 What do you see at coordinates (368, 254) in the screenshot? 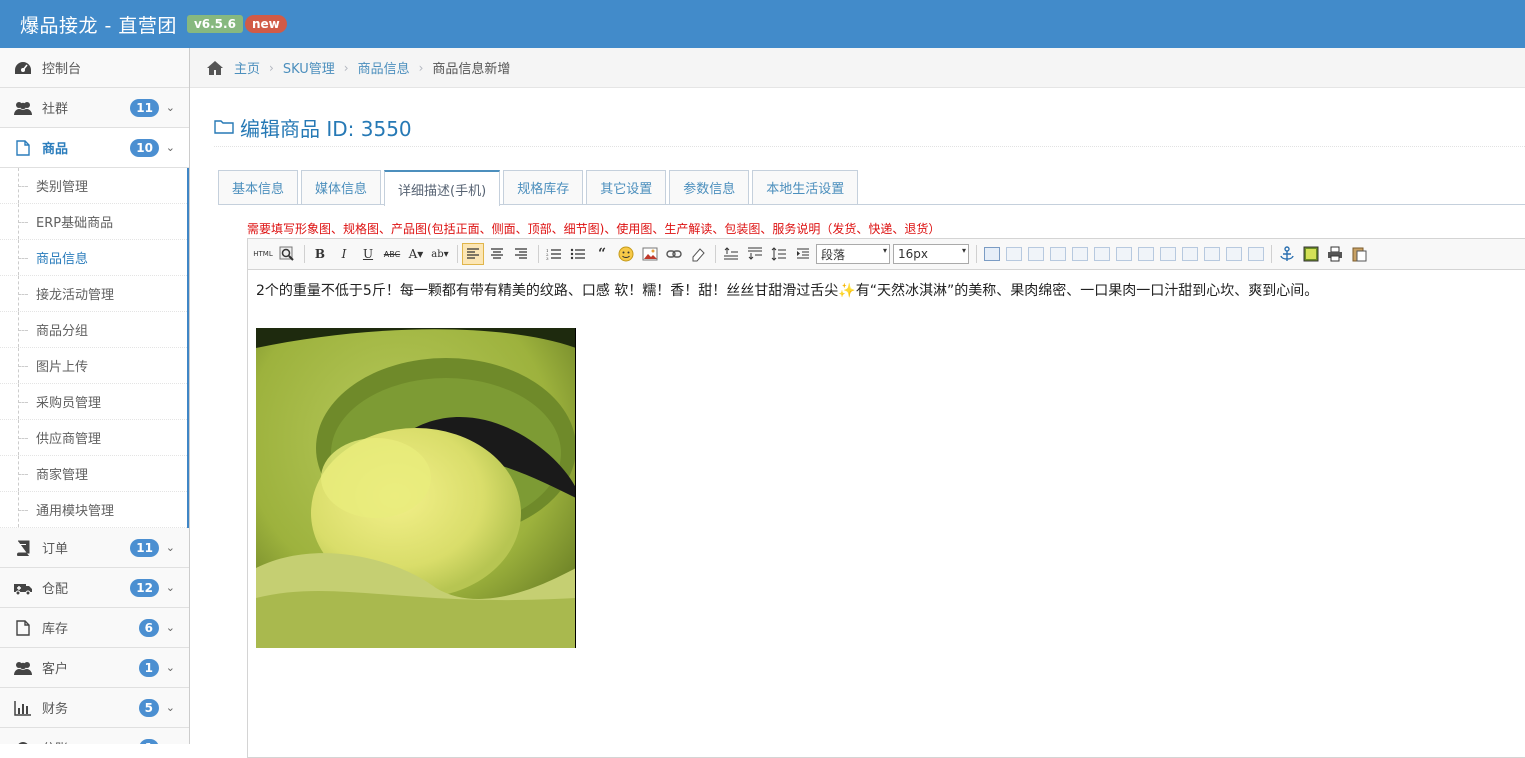
I see `underline-button: U` at bounding box center [368, 254].